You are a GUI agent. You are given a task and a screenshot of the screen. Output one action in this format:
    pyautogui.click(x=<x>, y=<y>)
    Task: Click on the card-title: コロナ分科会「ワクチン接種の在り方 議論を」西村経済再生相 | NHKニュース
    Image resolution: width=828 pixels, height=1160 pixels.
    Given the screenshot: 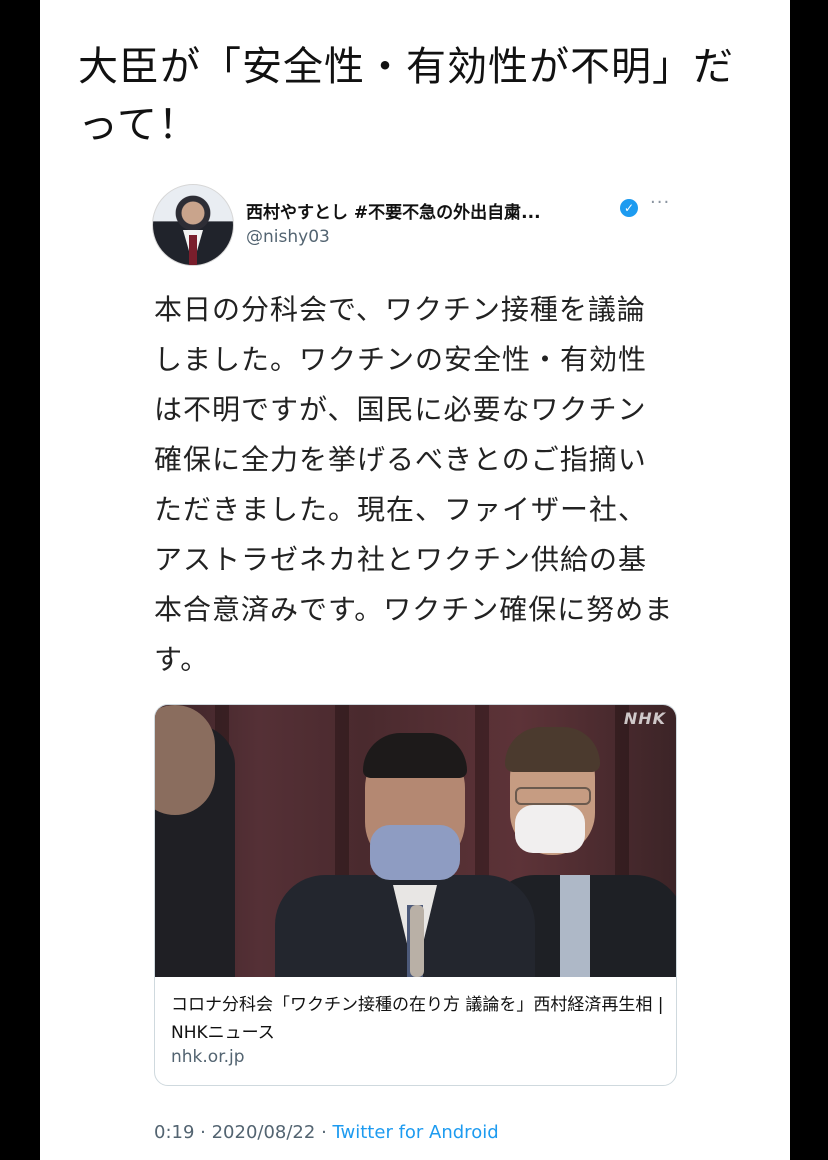 What is the action you would take?
    pyautogui.click(x=418, y=1019)
    